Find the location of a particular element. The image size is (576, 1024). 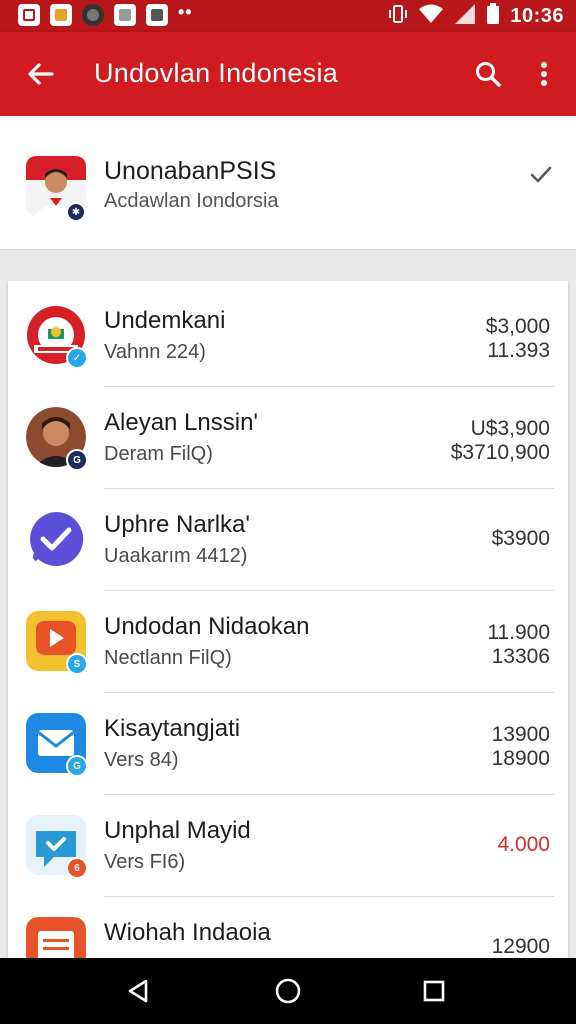

clock: 10:36 is located at coordinates (537, 16).